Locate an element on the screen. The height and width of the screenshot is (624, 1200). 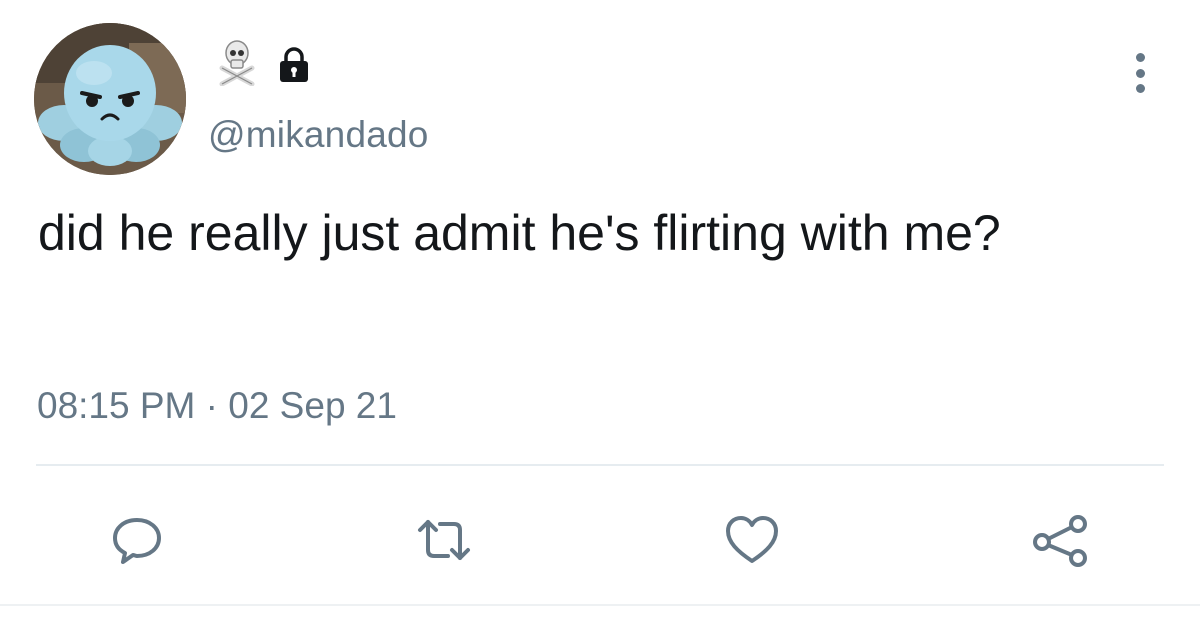
avatar-image is located at coordinates (110, 99).